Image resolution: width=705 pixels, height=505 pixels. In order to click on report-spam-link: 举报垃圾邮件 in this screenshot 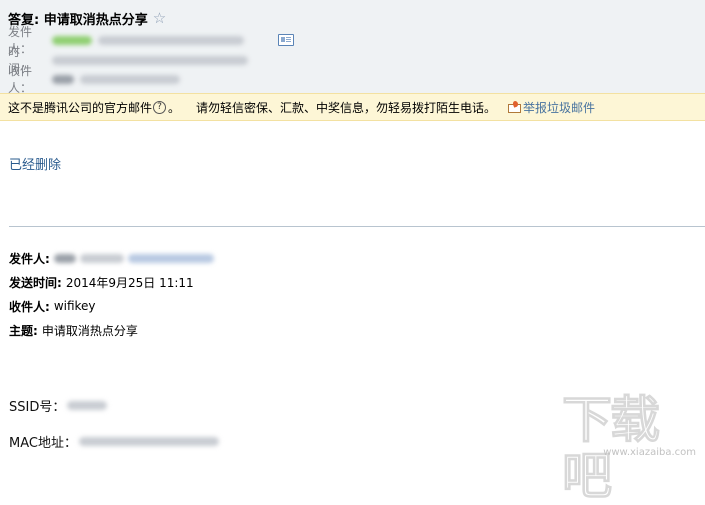, I will do `click(559, 107)`.